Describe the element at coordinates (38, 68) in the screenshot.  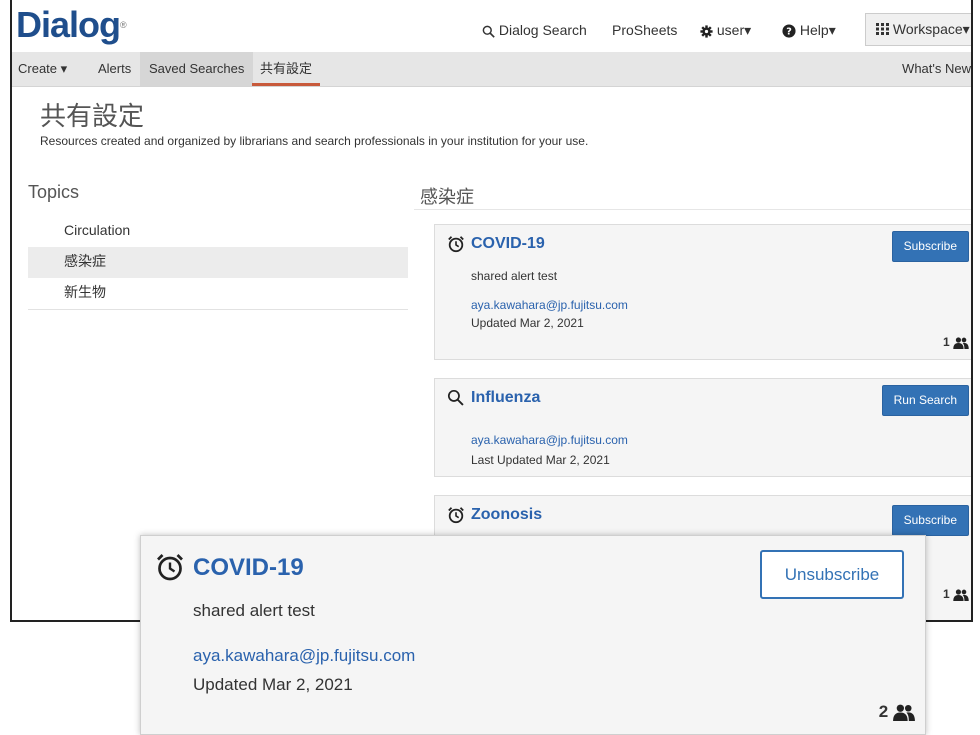
I see `create-label: Create` at that location.